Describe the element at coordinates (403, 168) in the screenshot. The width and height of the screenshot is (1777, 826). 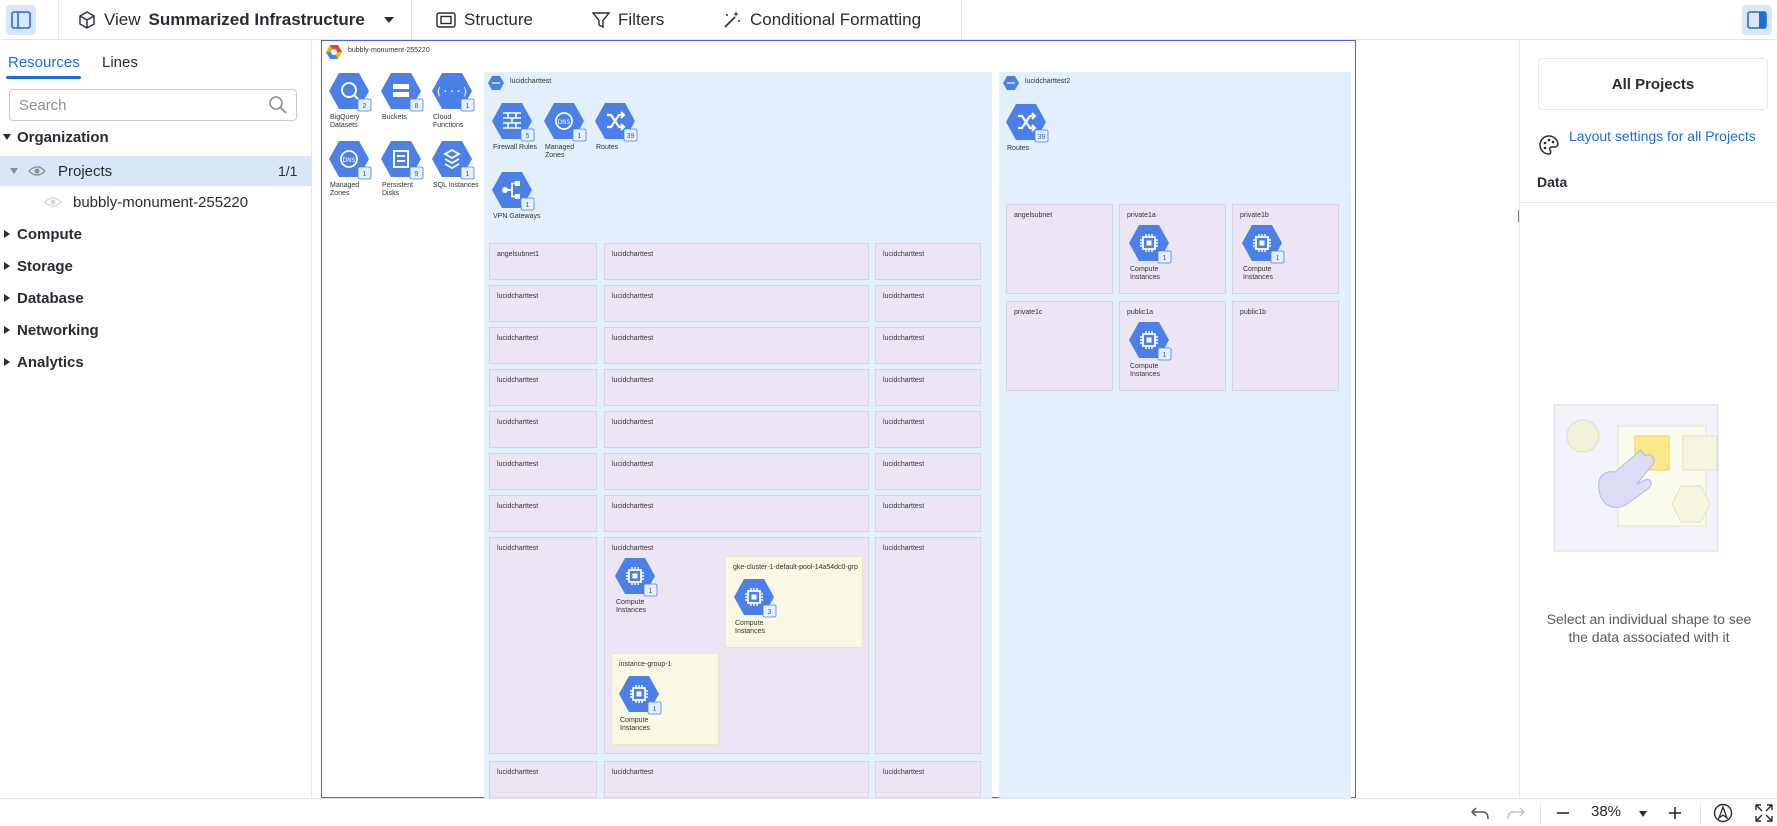
I see `project-resource: 9 Persistent Disks` at that location.